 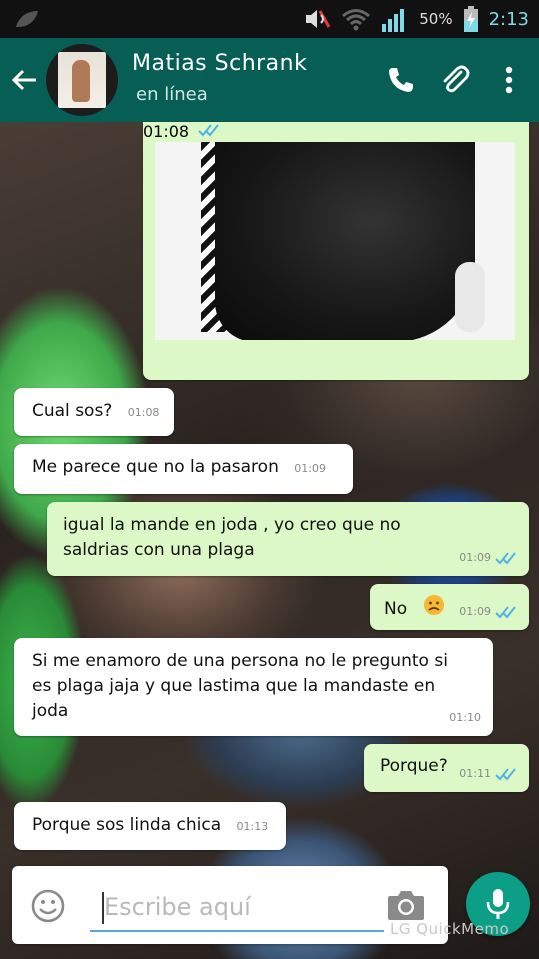 I want to click on message-time: 01:10, so click(x=465, y=717).